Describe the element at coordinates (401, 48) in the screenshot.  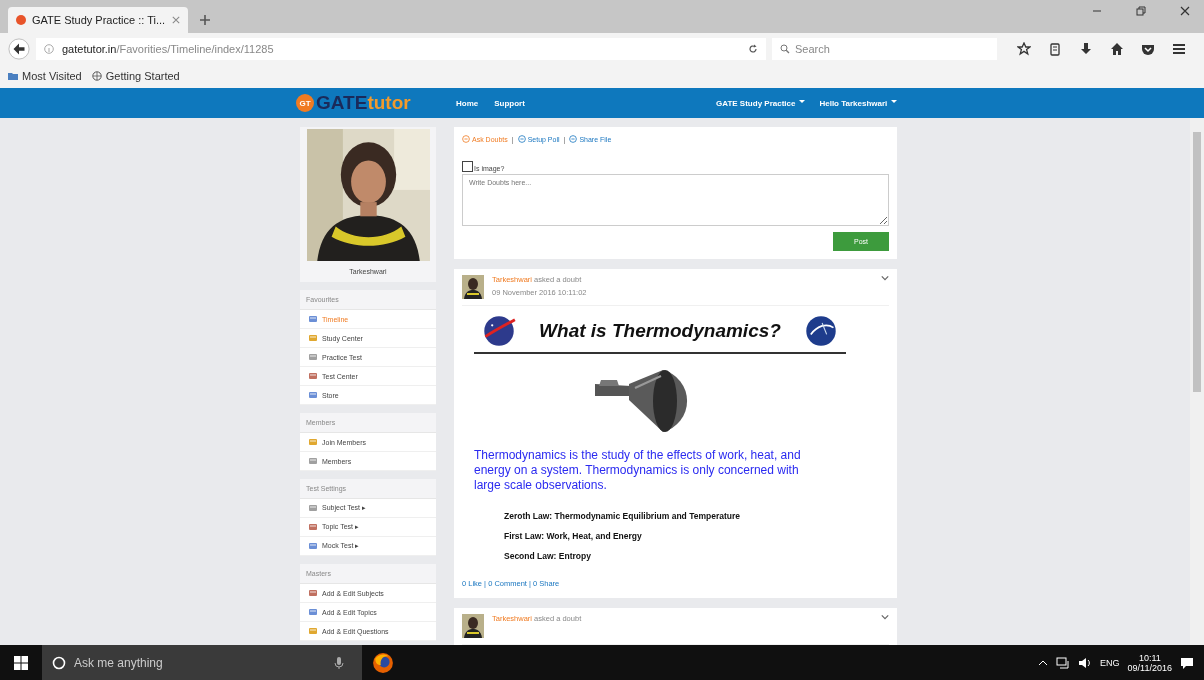
I see `address-bar: gatetutor.in/Favorities/Timeline/index/11285` at that location.